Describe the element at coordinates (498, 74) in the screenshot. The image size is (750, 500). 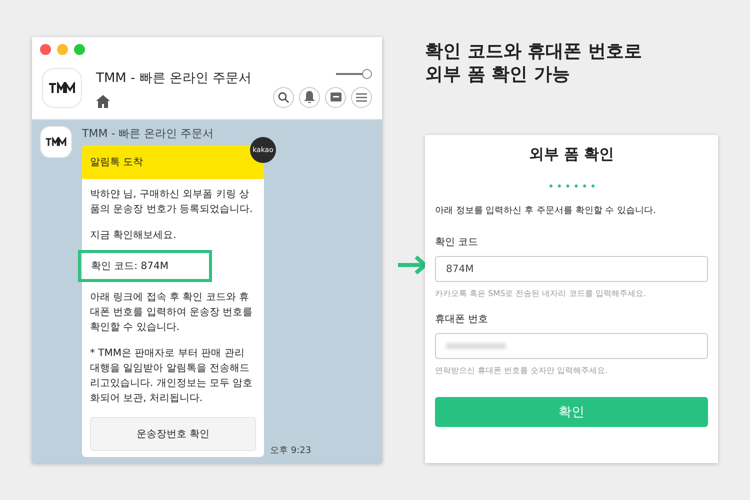
I see `headline-text: 외부 폼 확인 가능` at that location.